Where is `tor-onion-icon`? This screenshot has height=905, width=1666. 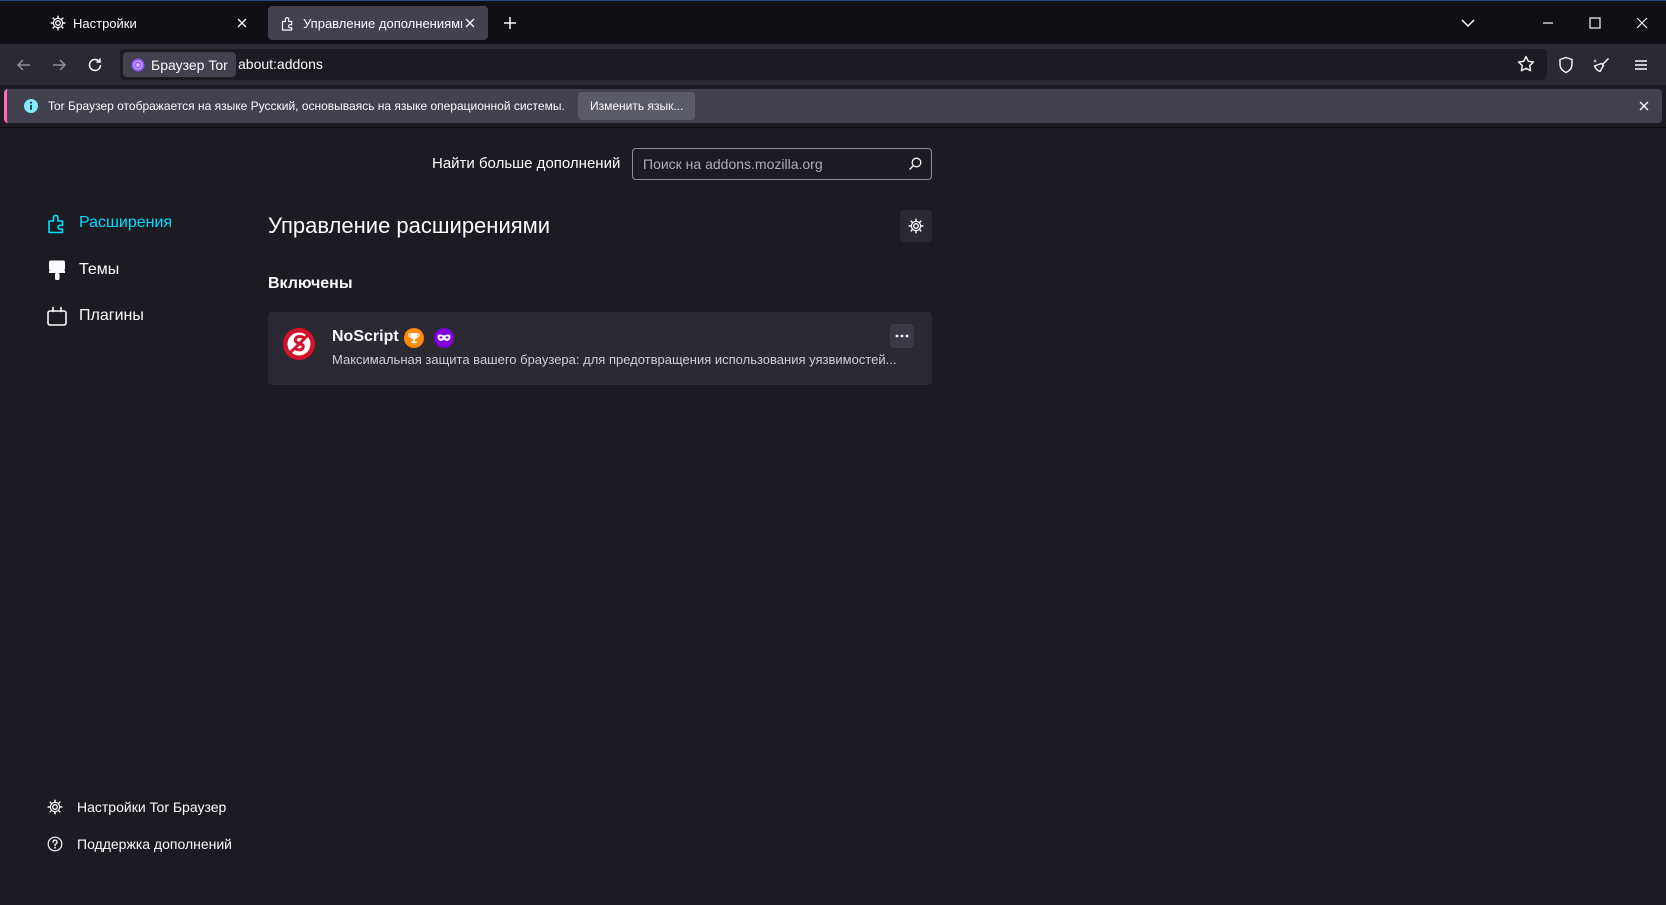 tor-onion-icon is located at coordinates (138, 64).